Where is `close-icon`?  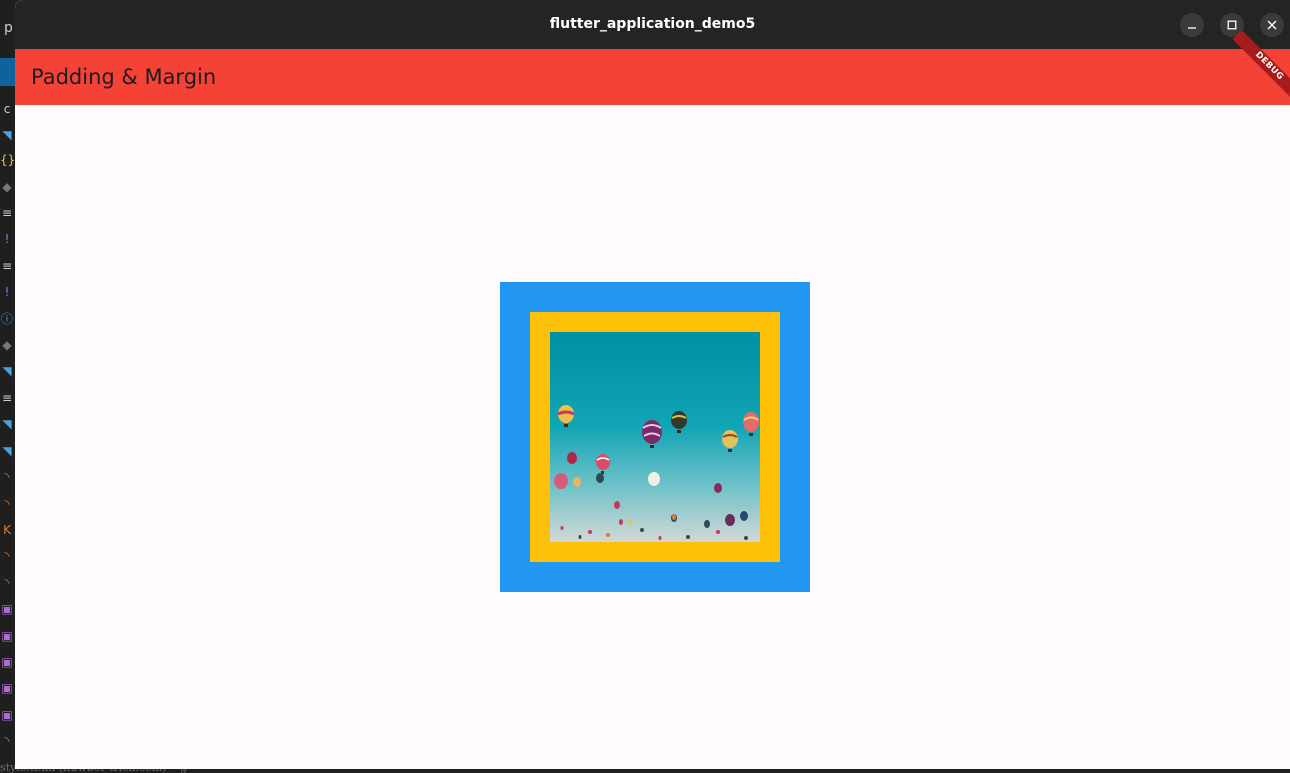
close-icon is located at coordinates (1272, 25).